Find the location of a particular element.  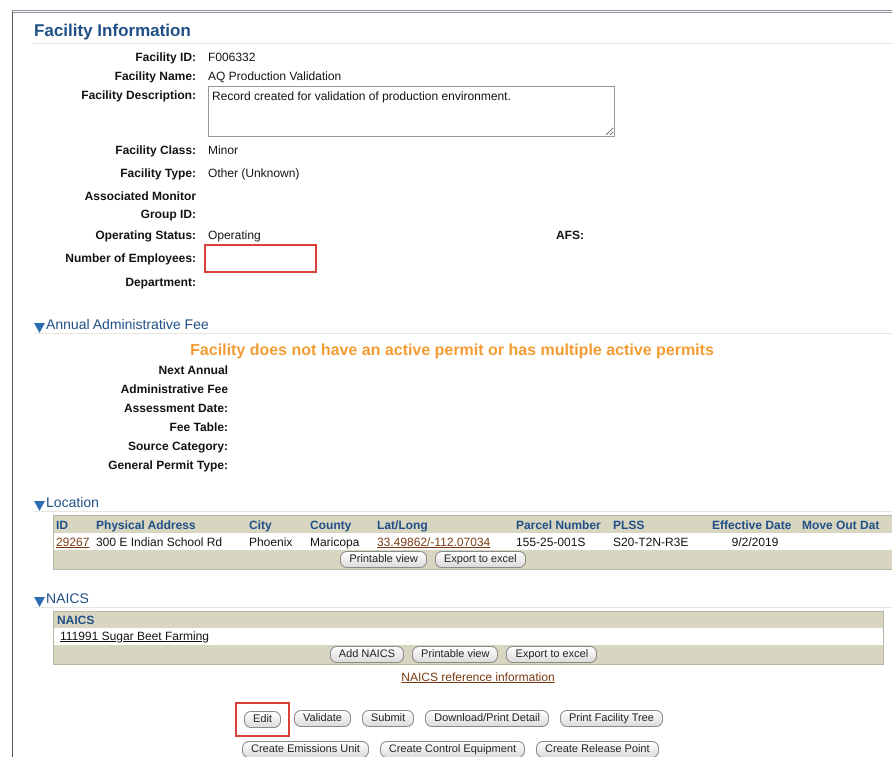

section-title: Annual Administrative Fee is located at coordinates (127, 324).